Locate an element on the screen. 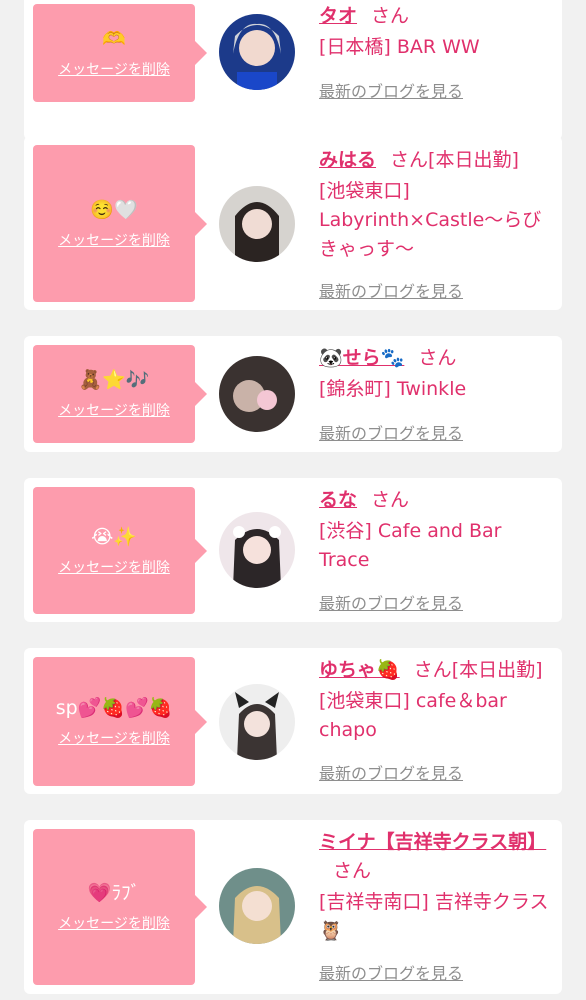  shop-name: [日本橋] BAR WW is located at coordinates (399, 47).